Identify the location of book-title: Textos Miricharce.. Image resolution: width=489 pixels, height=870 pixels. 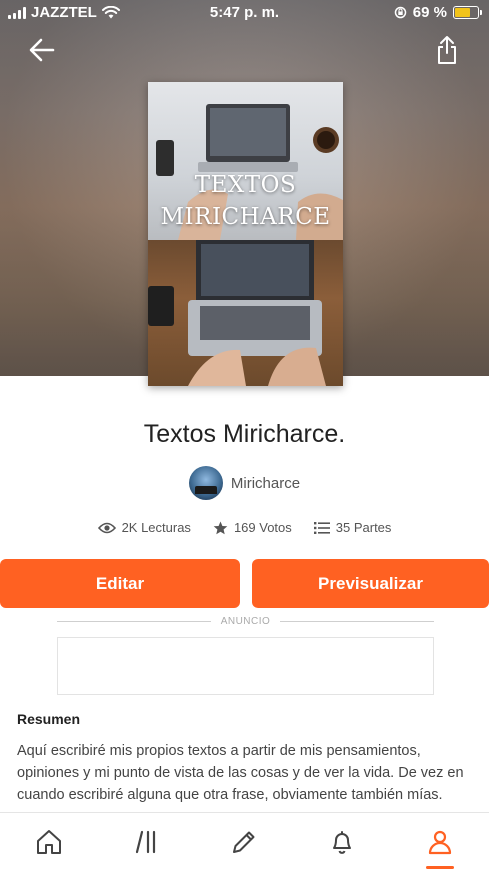
(244, 434).